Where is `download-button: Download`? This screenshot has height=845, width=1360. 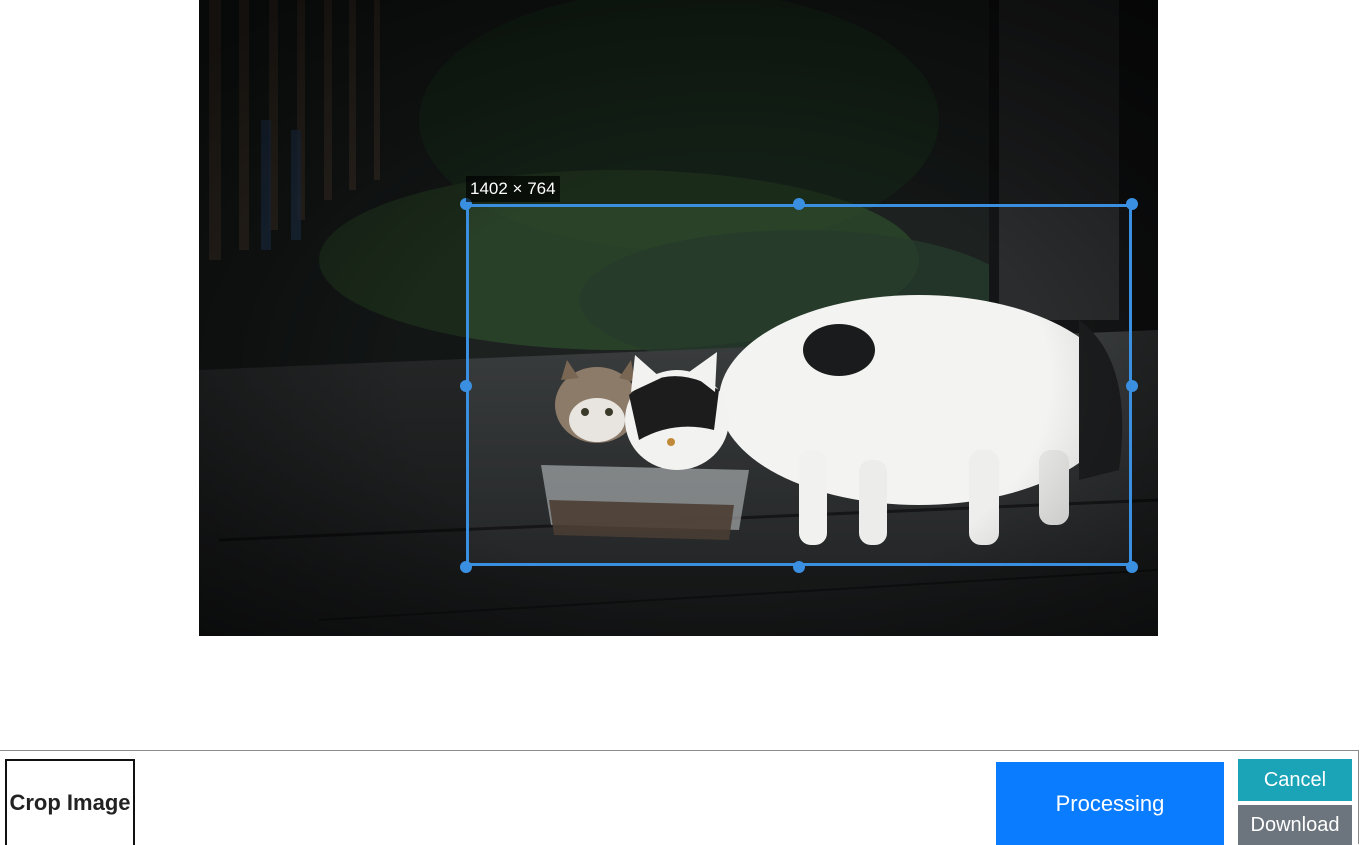 download-button: Download is located at coordinates (1295, 825).